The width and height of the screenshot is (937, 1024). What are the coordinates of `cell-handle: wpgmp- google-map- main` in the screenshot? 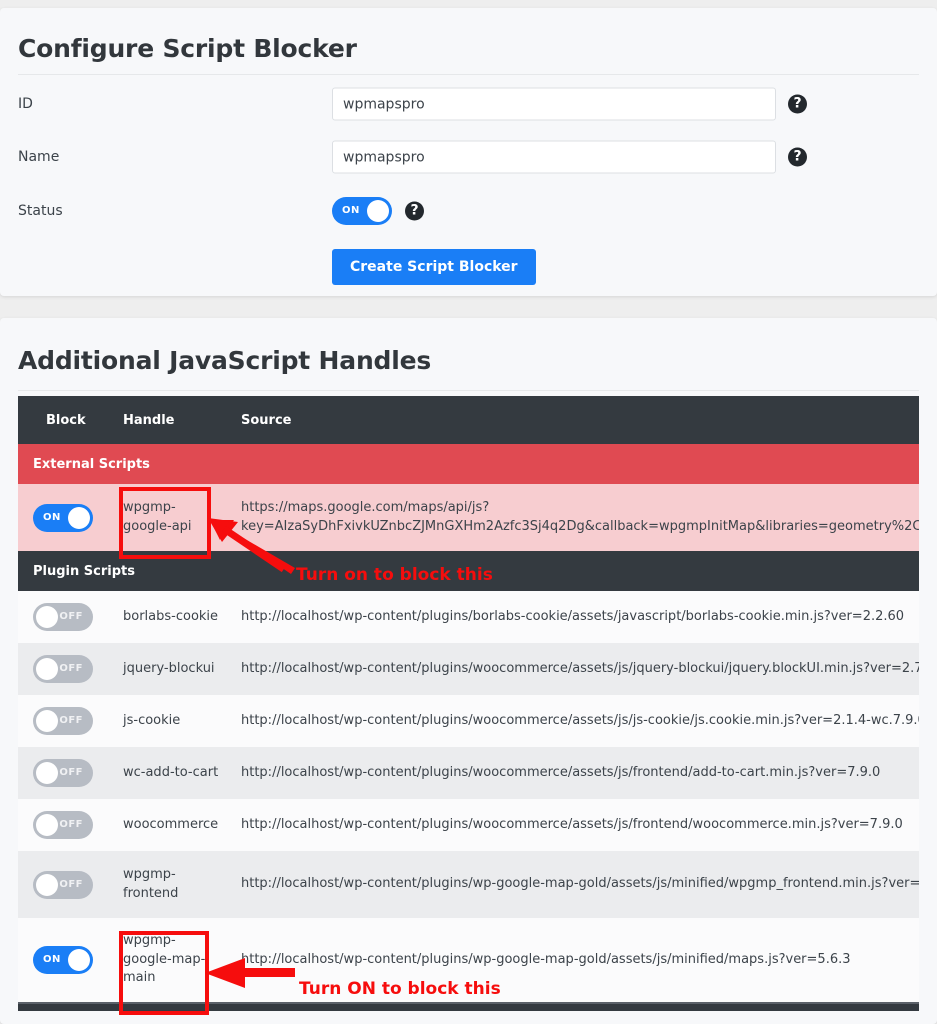 It's located at (164, 959).